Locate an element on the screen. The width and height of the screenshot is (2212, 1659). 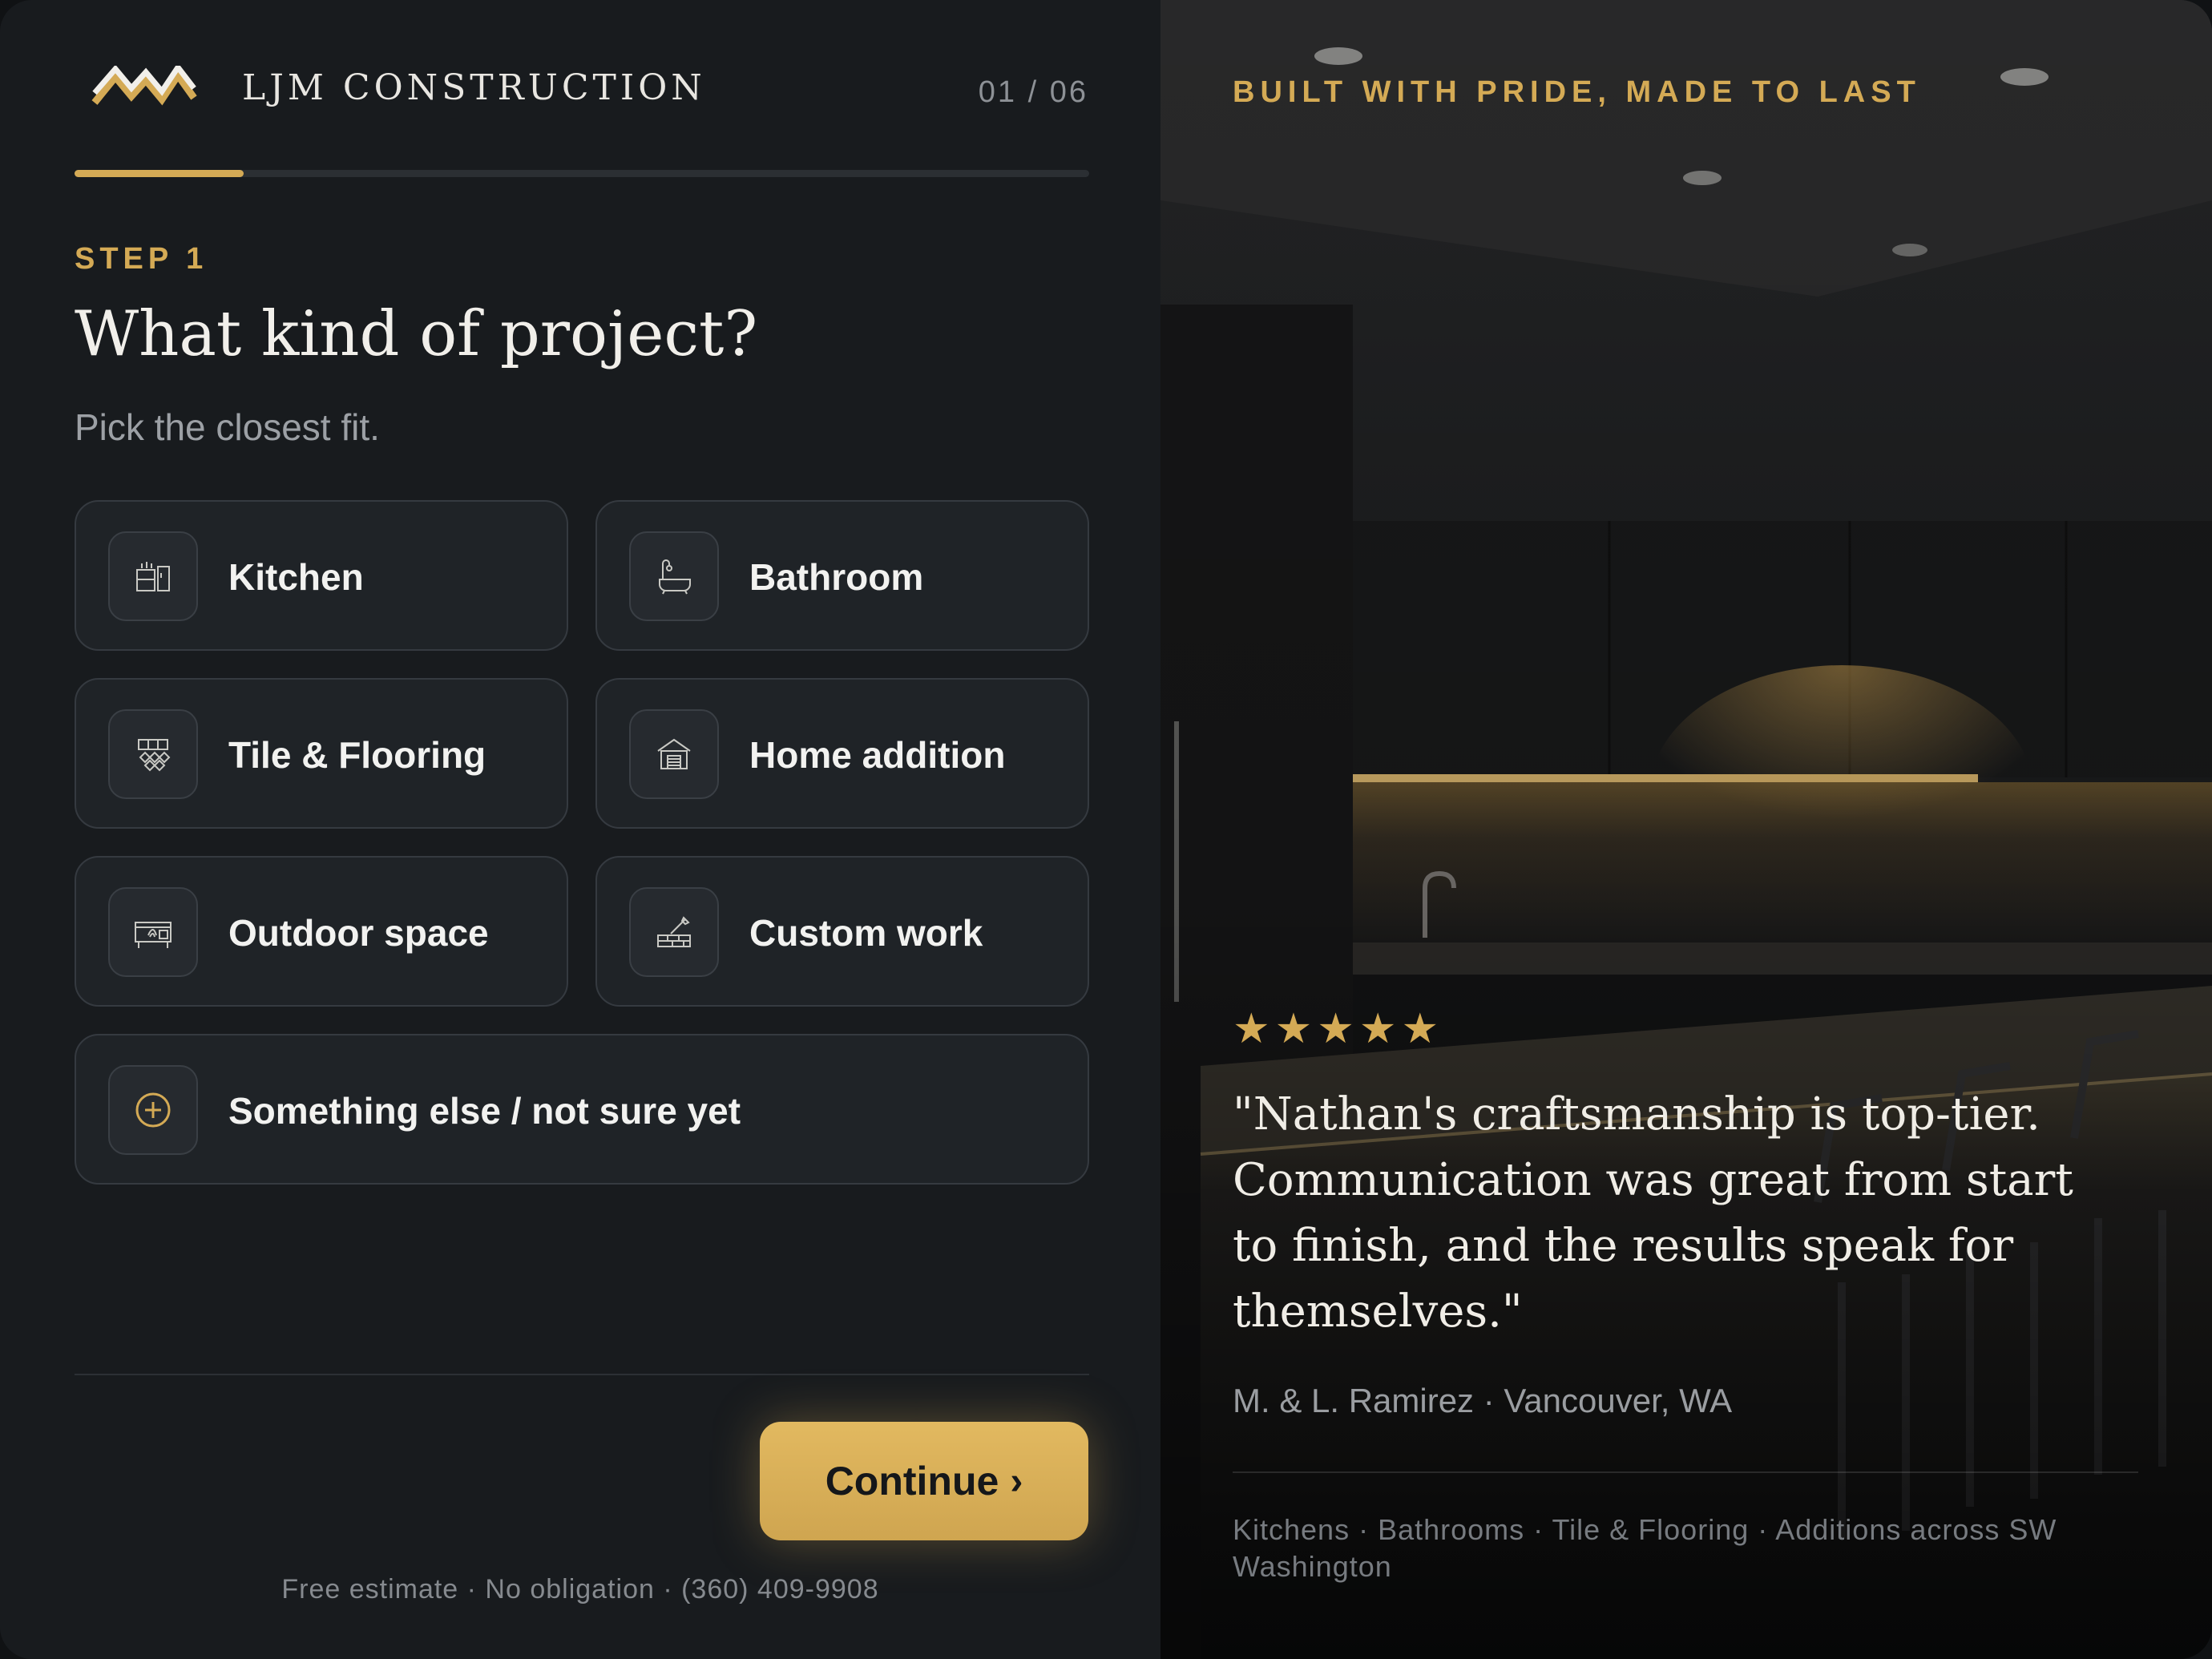
option-custom-work: Custom work is located at coordinates (842, 931).